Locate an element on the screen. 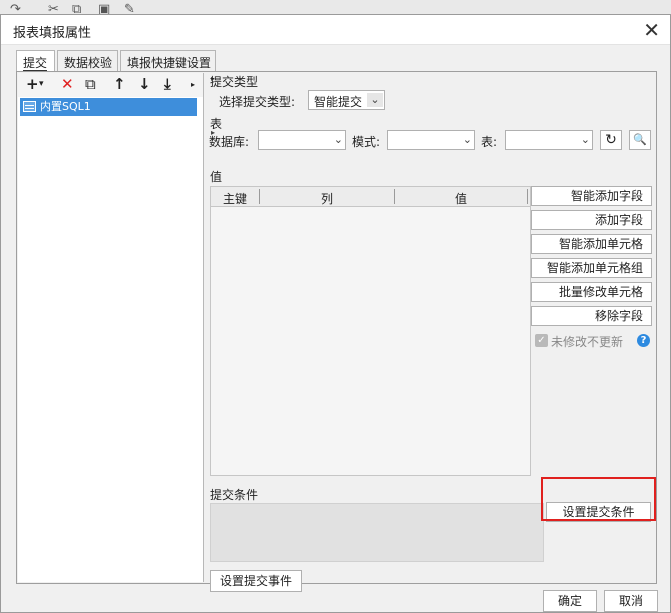 This screenshot has width=671, height=613. tab-data-validation: 数据校验 is located at coordinates (87, 61).